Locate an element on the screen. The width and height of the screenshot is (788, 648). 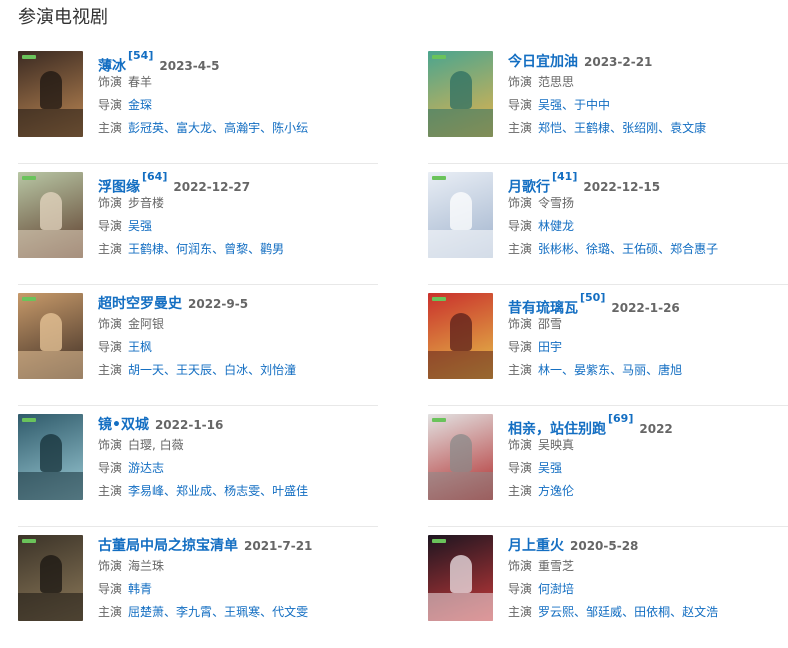
actor-link: 张彬彬 is located at coordinates (556, 249).